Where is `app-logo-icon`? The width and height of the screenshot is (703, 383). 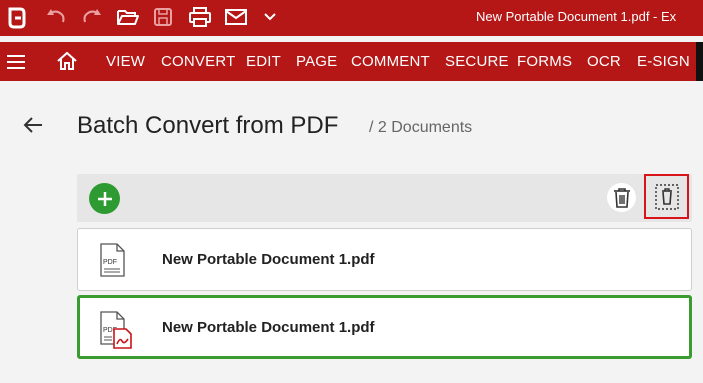 app-logo-icon is located at coordinates (17, 18).